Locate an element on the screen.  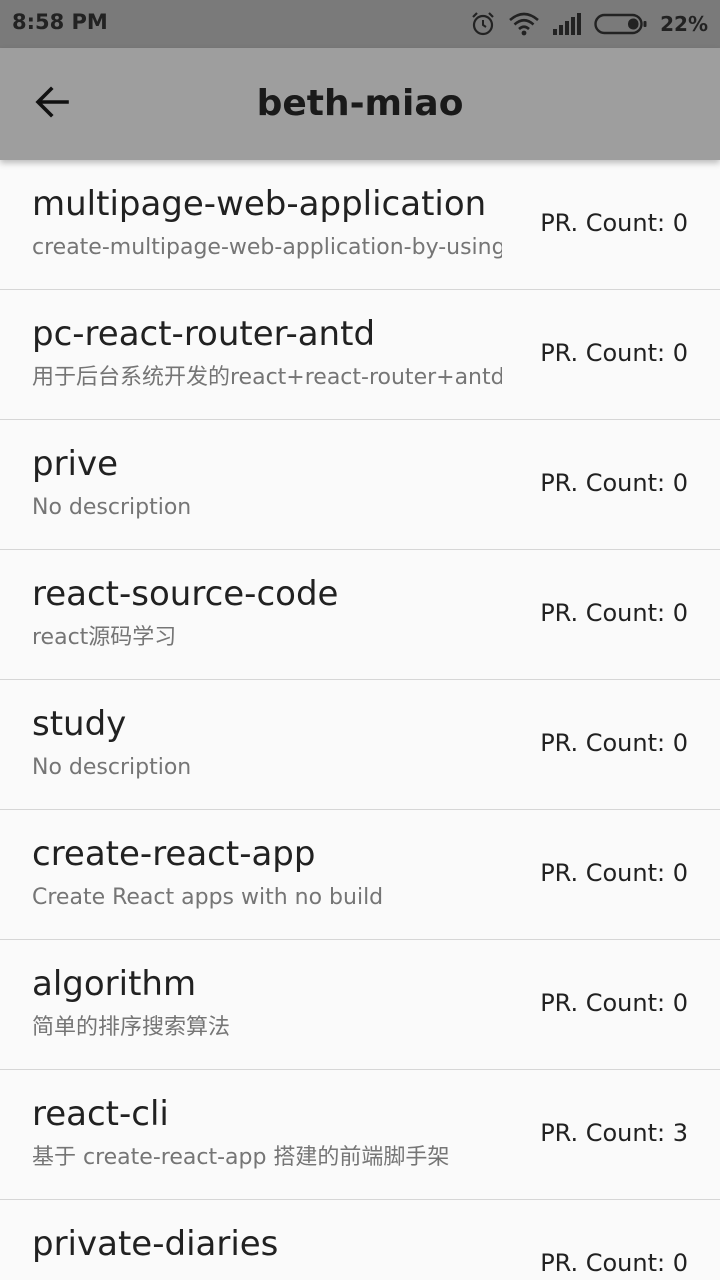
repo-name: multipage-web-application is located at coordinates (259, 204).